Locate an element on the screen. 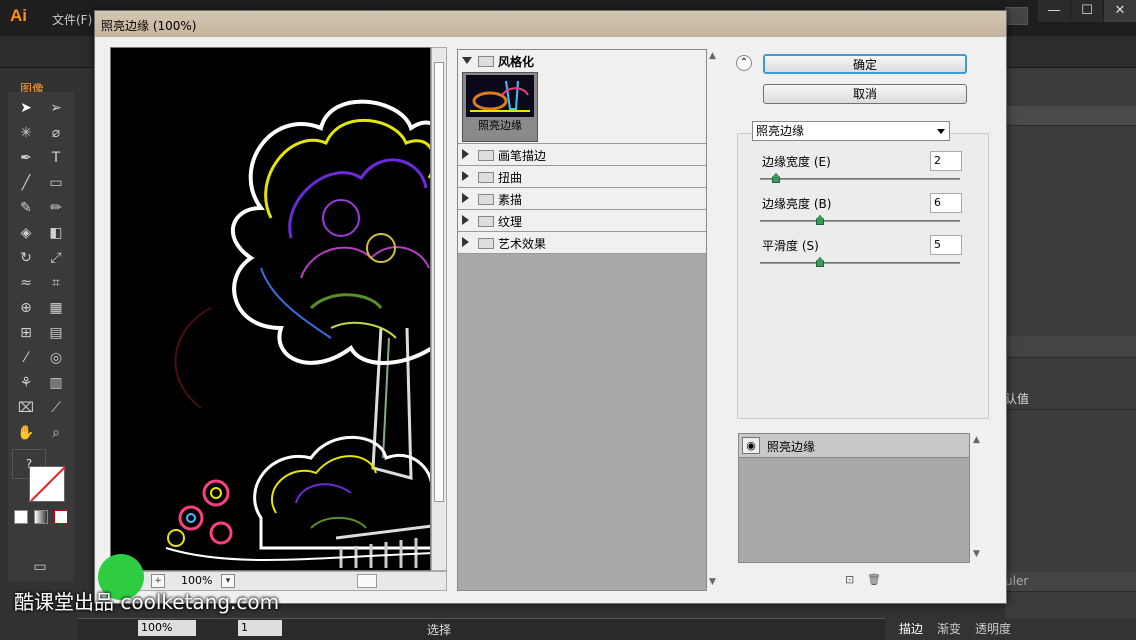  blob-brush-tool-icon: ◈ is located at coordinates (26, 233).